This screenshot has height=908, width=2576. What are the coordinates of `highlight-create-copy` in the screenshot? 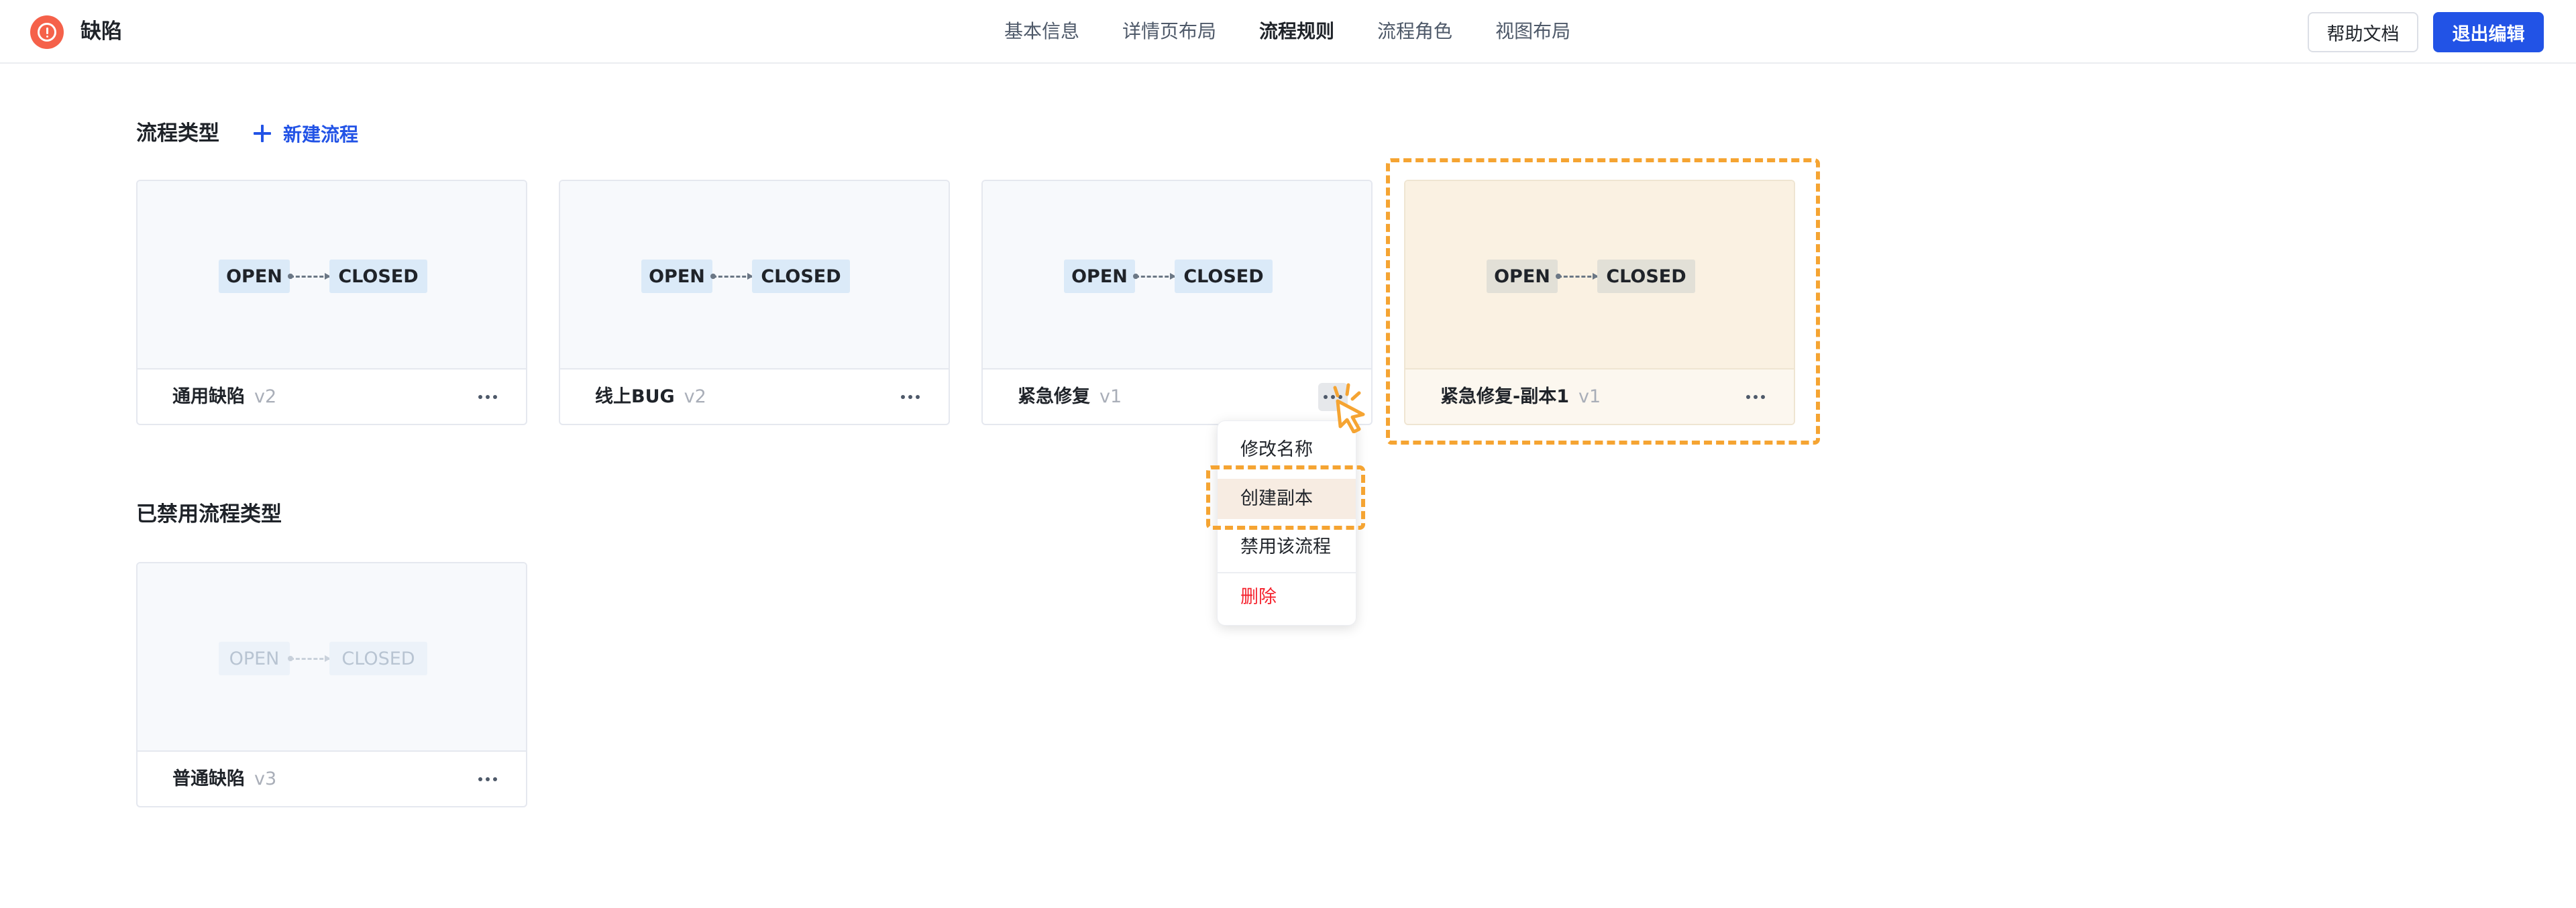 It's located at (1285, 497).